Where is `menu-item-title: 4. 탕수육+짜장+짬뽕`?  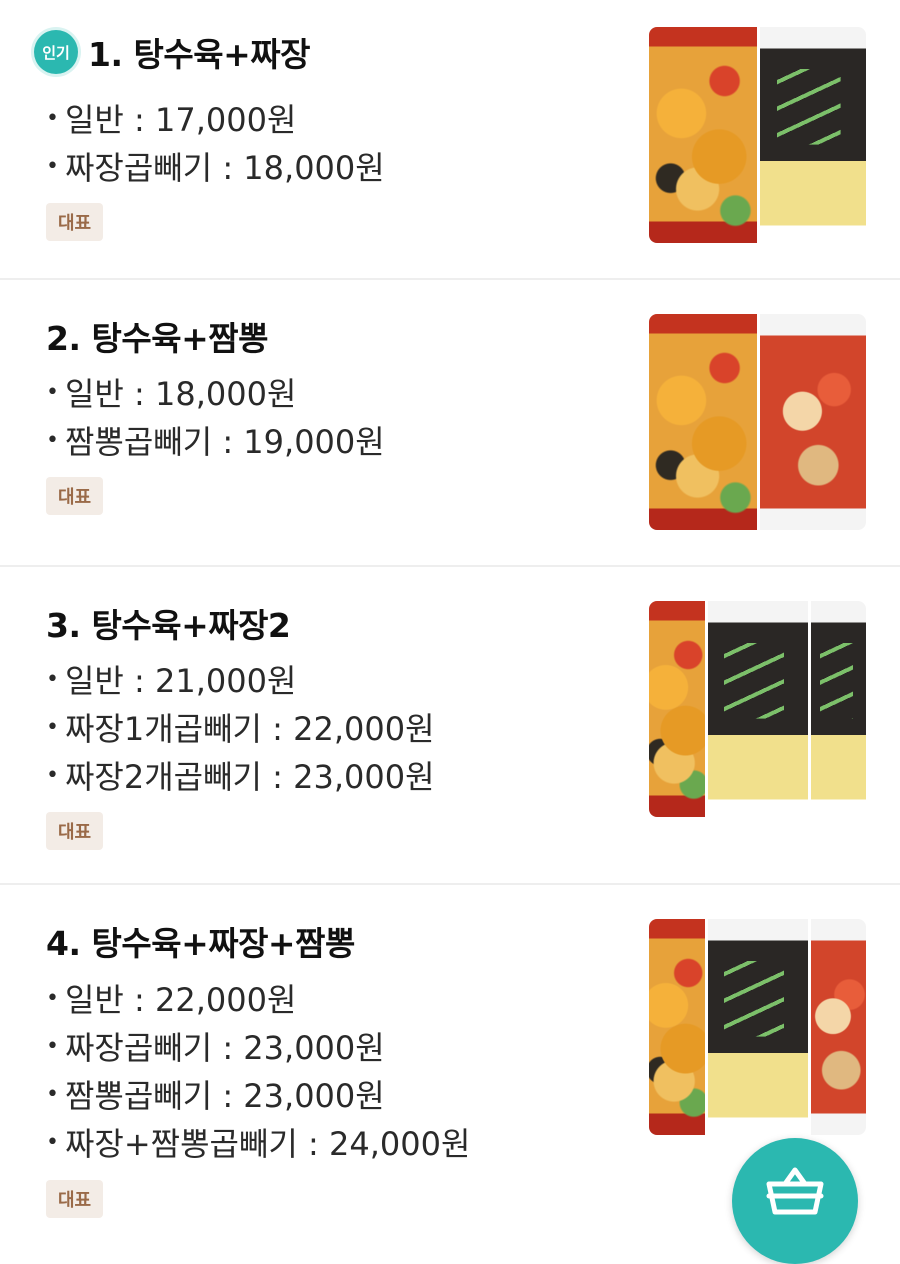
menu-item-title: 4. 탕수육+짜장+짬뽕 is located at coordinates (200, 943).